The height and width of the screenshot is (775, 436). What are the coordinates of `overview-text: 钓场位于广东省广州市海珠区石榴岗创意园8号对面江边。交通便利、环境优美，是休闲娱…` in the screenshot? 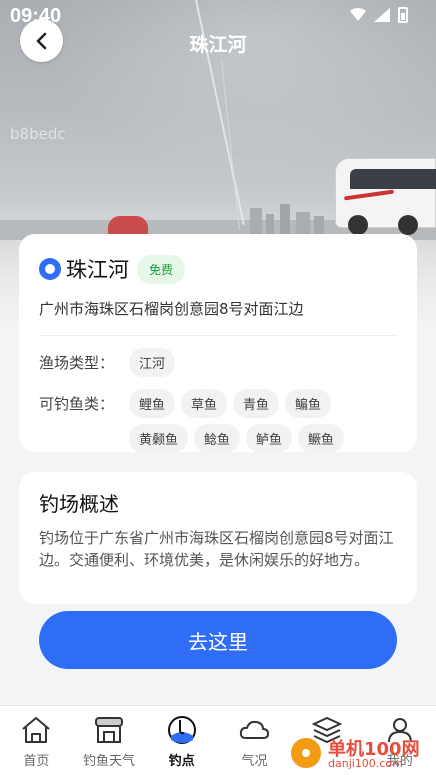 It's located at (216, 549).